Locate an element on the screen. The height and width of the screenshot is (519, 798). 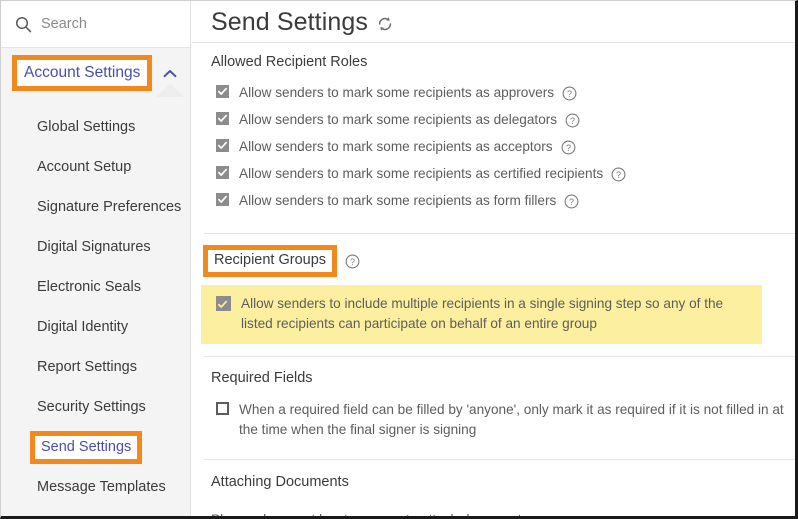
sidebar-item-label: Message Templates is located at coordinates (101, 487).